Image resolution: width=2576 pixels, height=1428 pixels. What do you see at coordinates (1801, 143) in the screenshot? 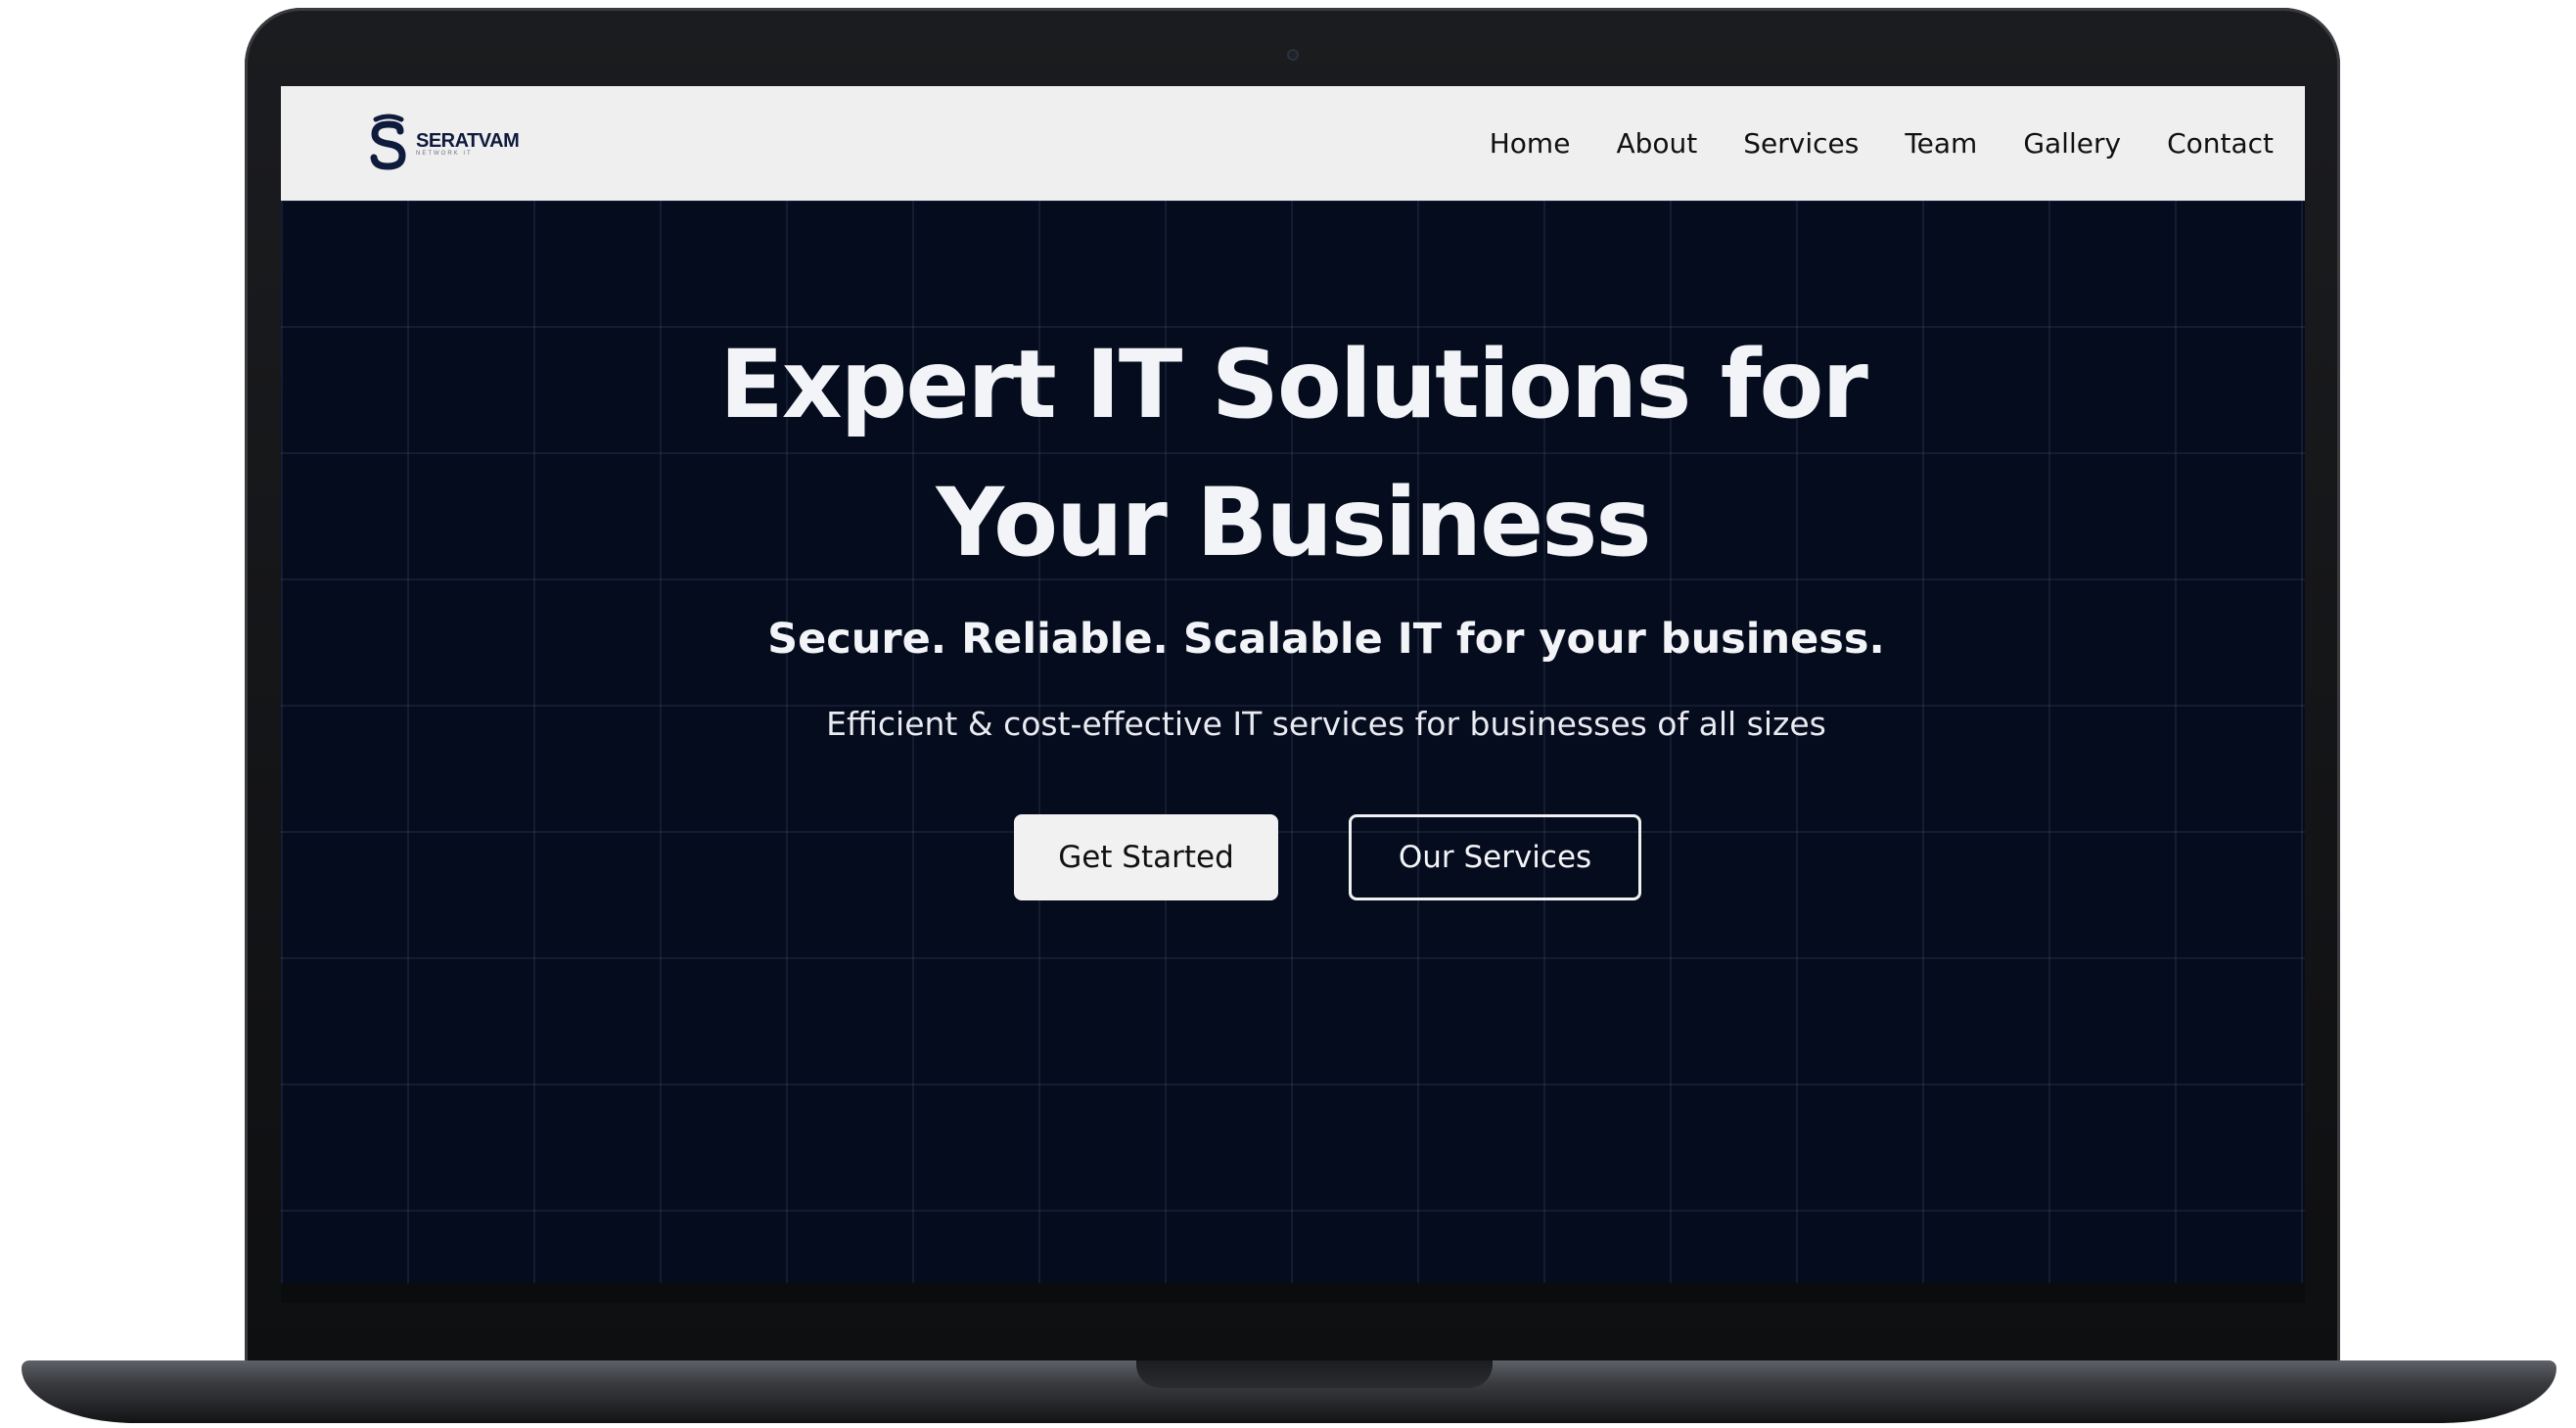
I see `nav-link-services: Services` at bounding box center [1801, 143].